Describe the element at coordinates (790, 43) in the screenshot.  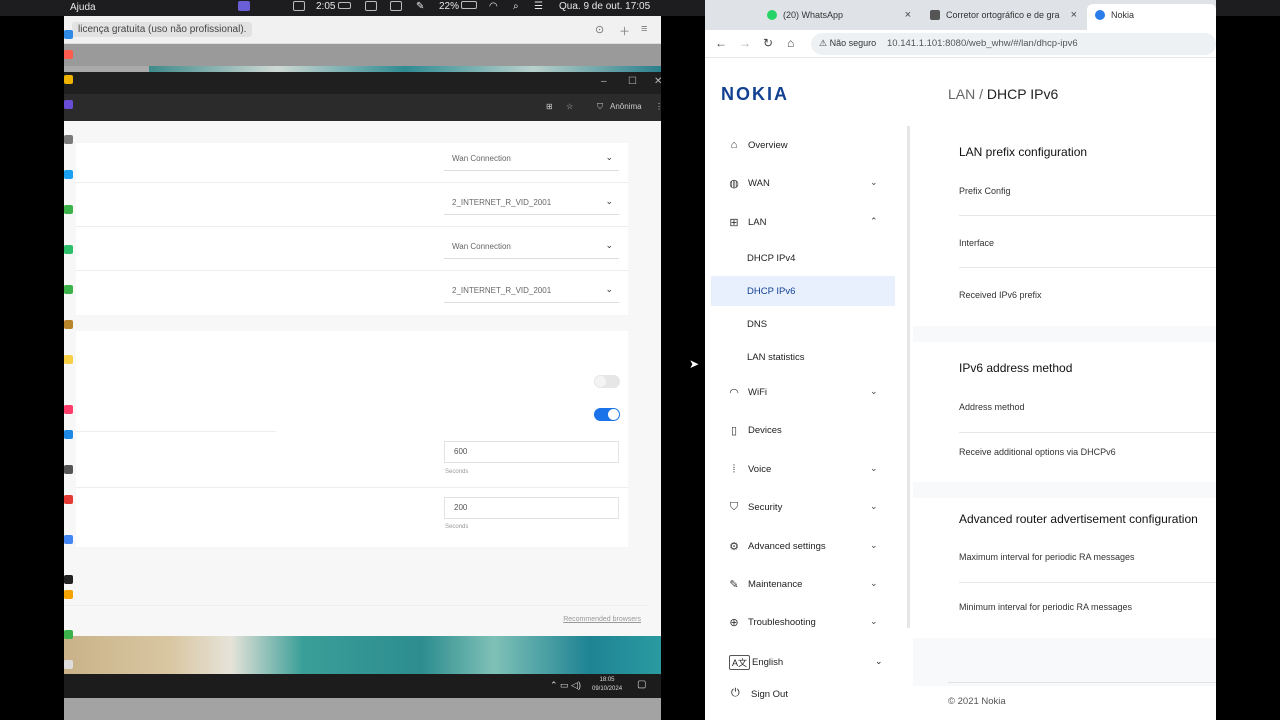
I see `home-icon: ⌂` at that location.